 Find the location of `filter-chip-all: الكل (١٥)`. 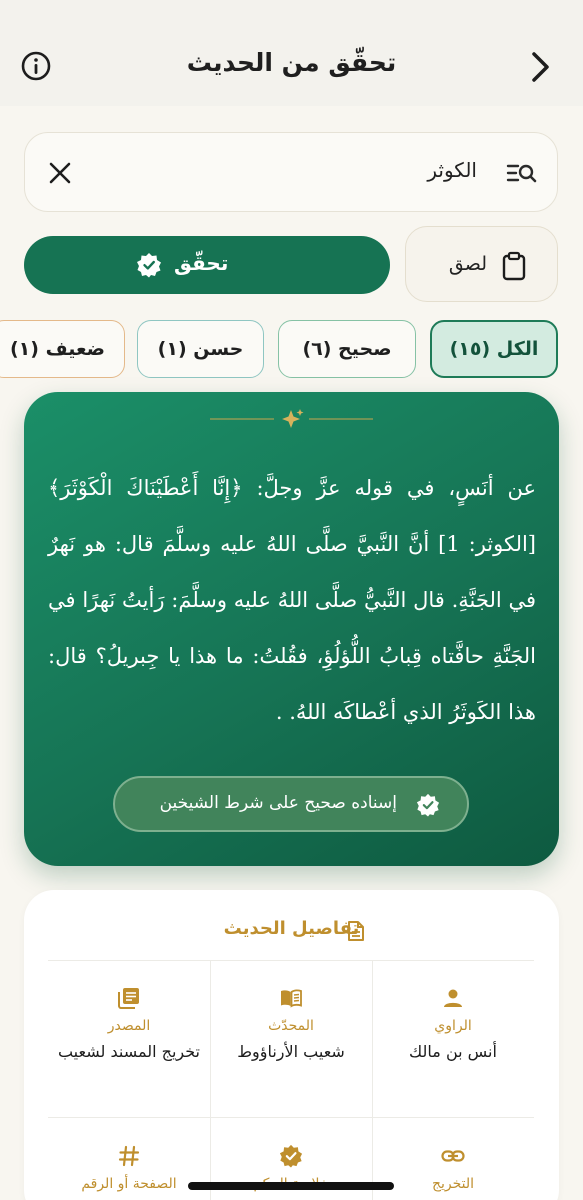

filter-chip-all: الكل (١٥) is located at coordinates (494, 349).